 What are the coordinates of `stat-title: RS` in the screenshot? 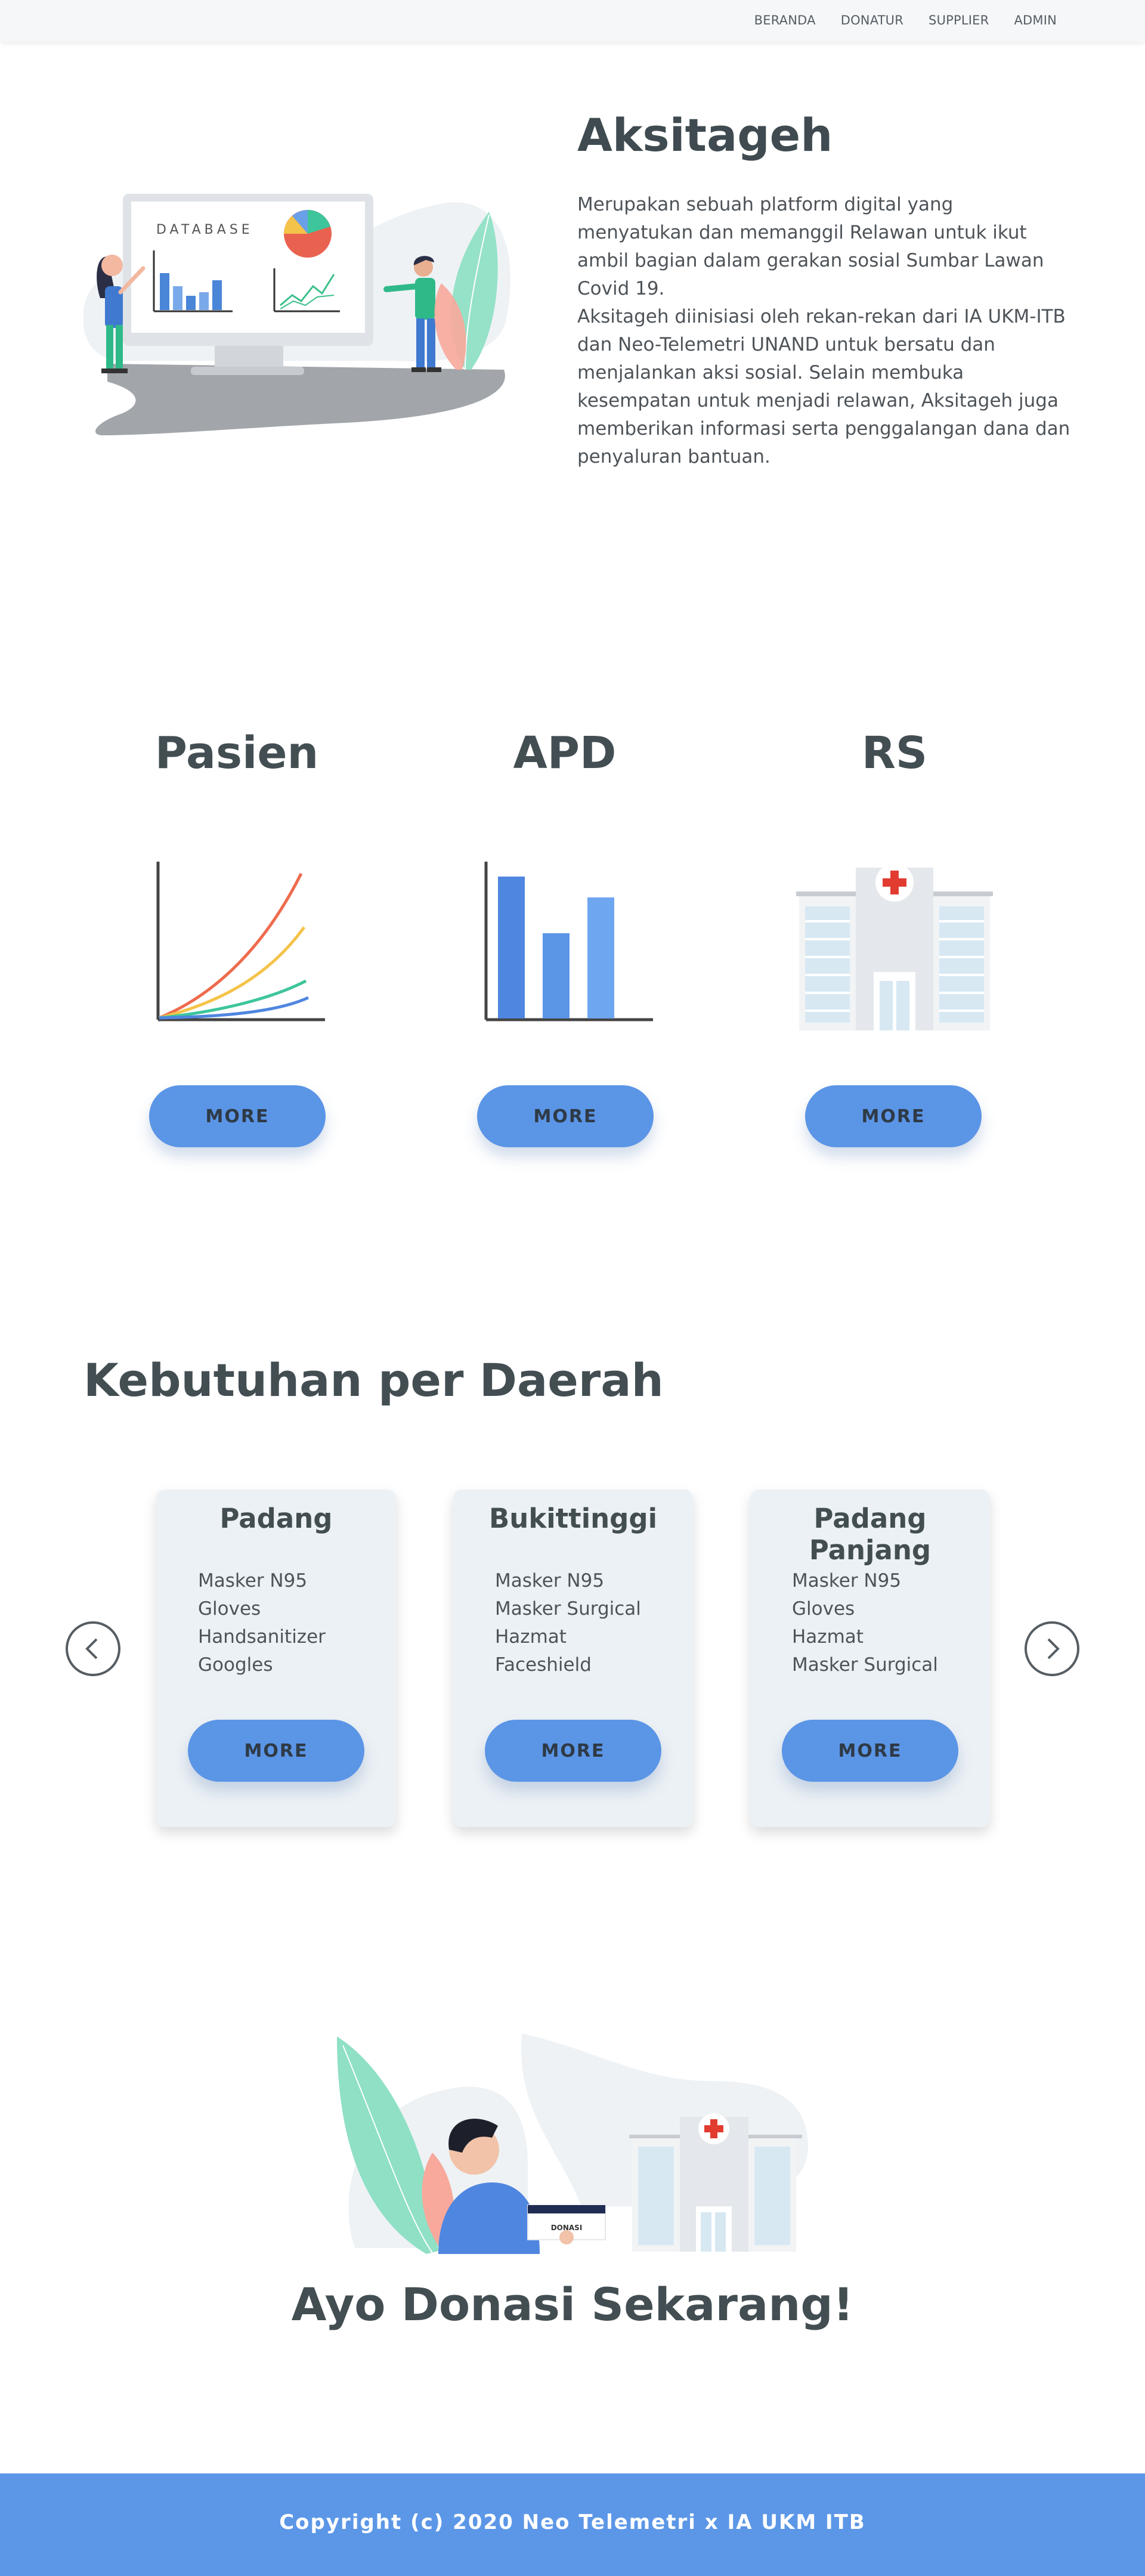 It's located at (894, 753).